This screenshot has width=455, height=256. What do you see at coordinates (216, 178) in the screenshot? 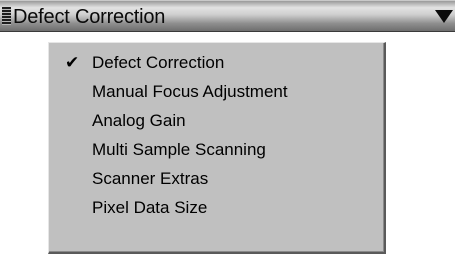
I see `menu-item-scanner-extras: Scanner Extras` at bounding box center [216, 178].